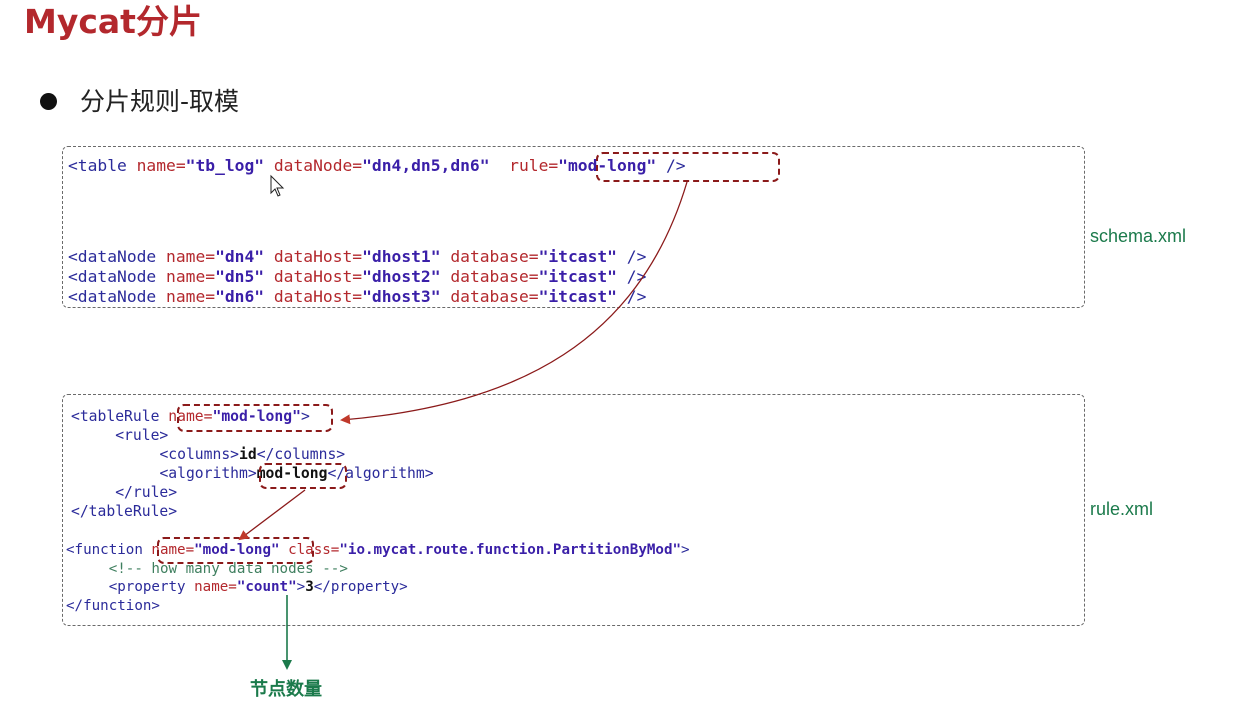 This screenshot has width=1233, height=723. What do you see at coordinates (313, 165) in the screenshot?
I see `table-datanode-attr: dataNode=` at bounding box center [313, 165].